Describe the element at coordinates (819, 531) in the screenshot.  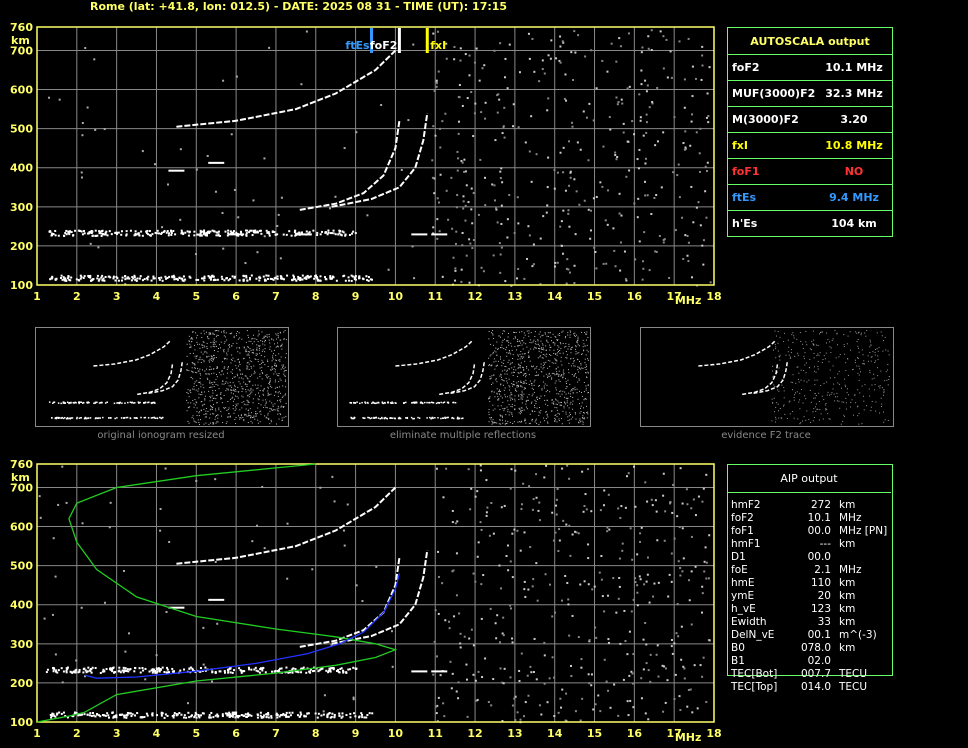
I see `aip-row-value: 00.0` at that location.